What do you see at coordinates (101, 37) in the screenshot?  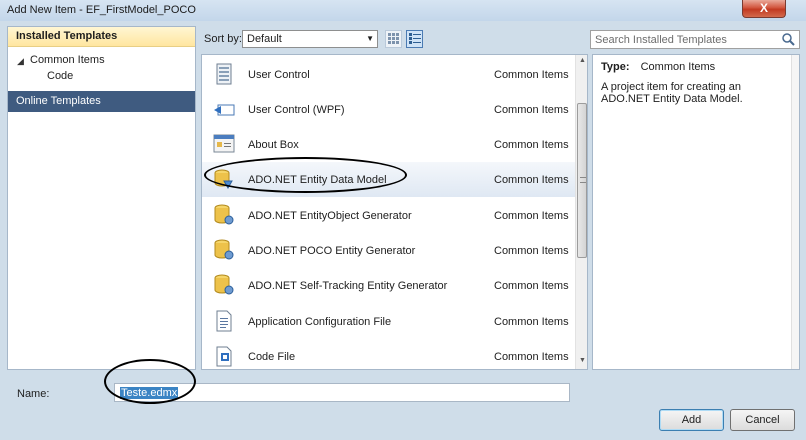 I see `installed-templates-header: Installed Templates` at bounding box center [101, 37].